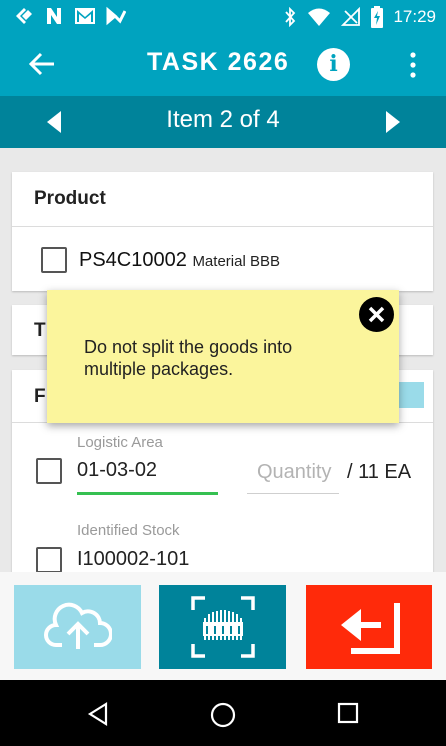  What do you see at coordinates (294, 472) in the screenshot?
I see `quantity-input: Quantity` at bounding box center [294, 472].